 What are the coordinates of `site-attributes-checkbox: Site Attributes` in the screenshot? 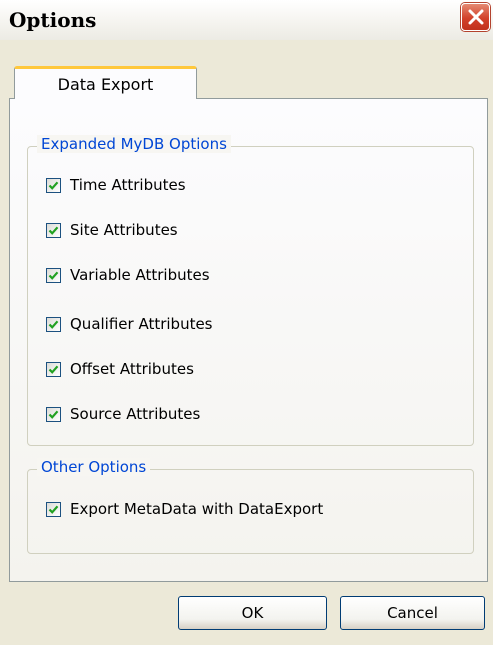 It's located at (112, 230).